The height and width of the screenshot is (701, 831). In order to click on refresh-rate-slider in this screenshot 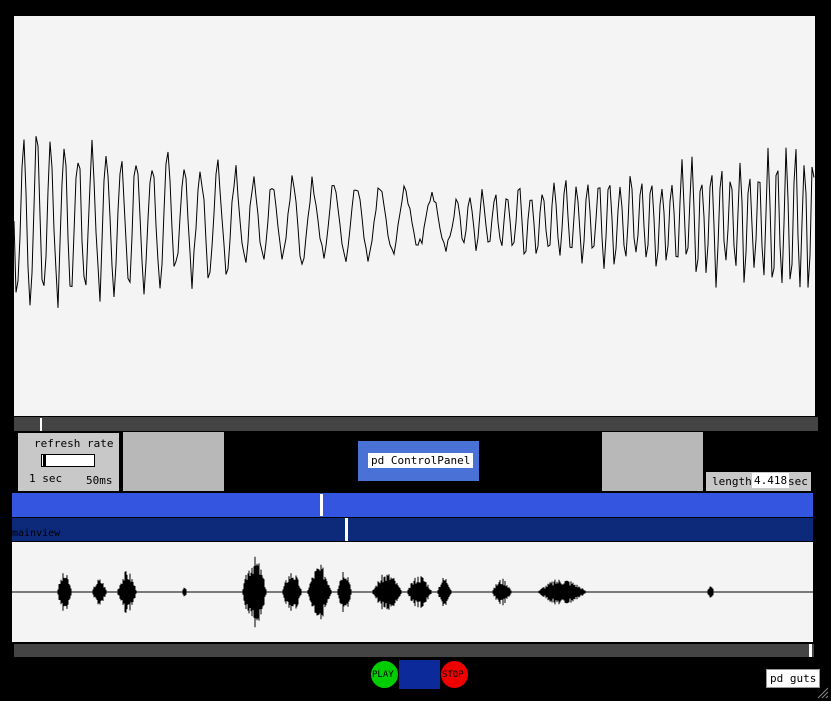, I will do `click(68, 460)`.